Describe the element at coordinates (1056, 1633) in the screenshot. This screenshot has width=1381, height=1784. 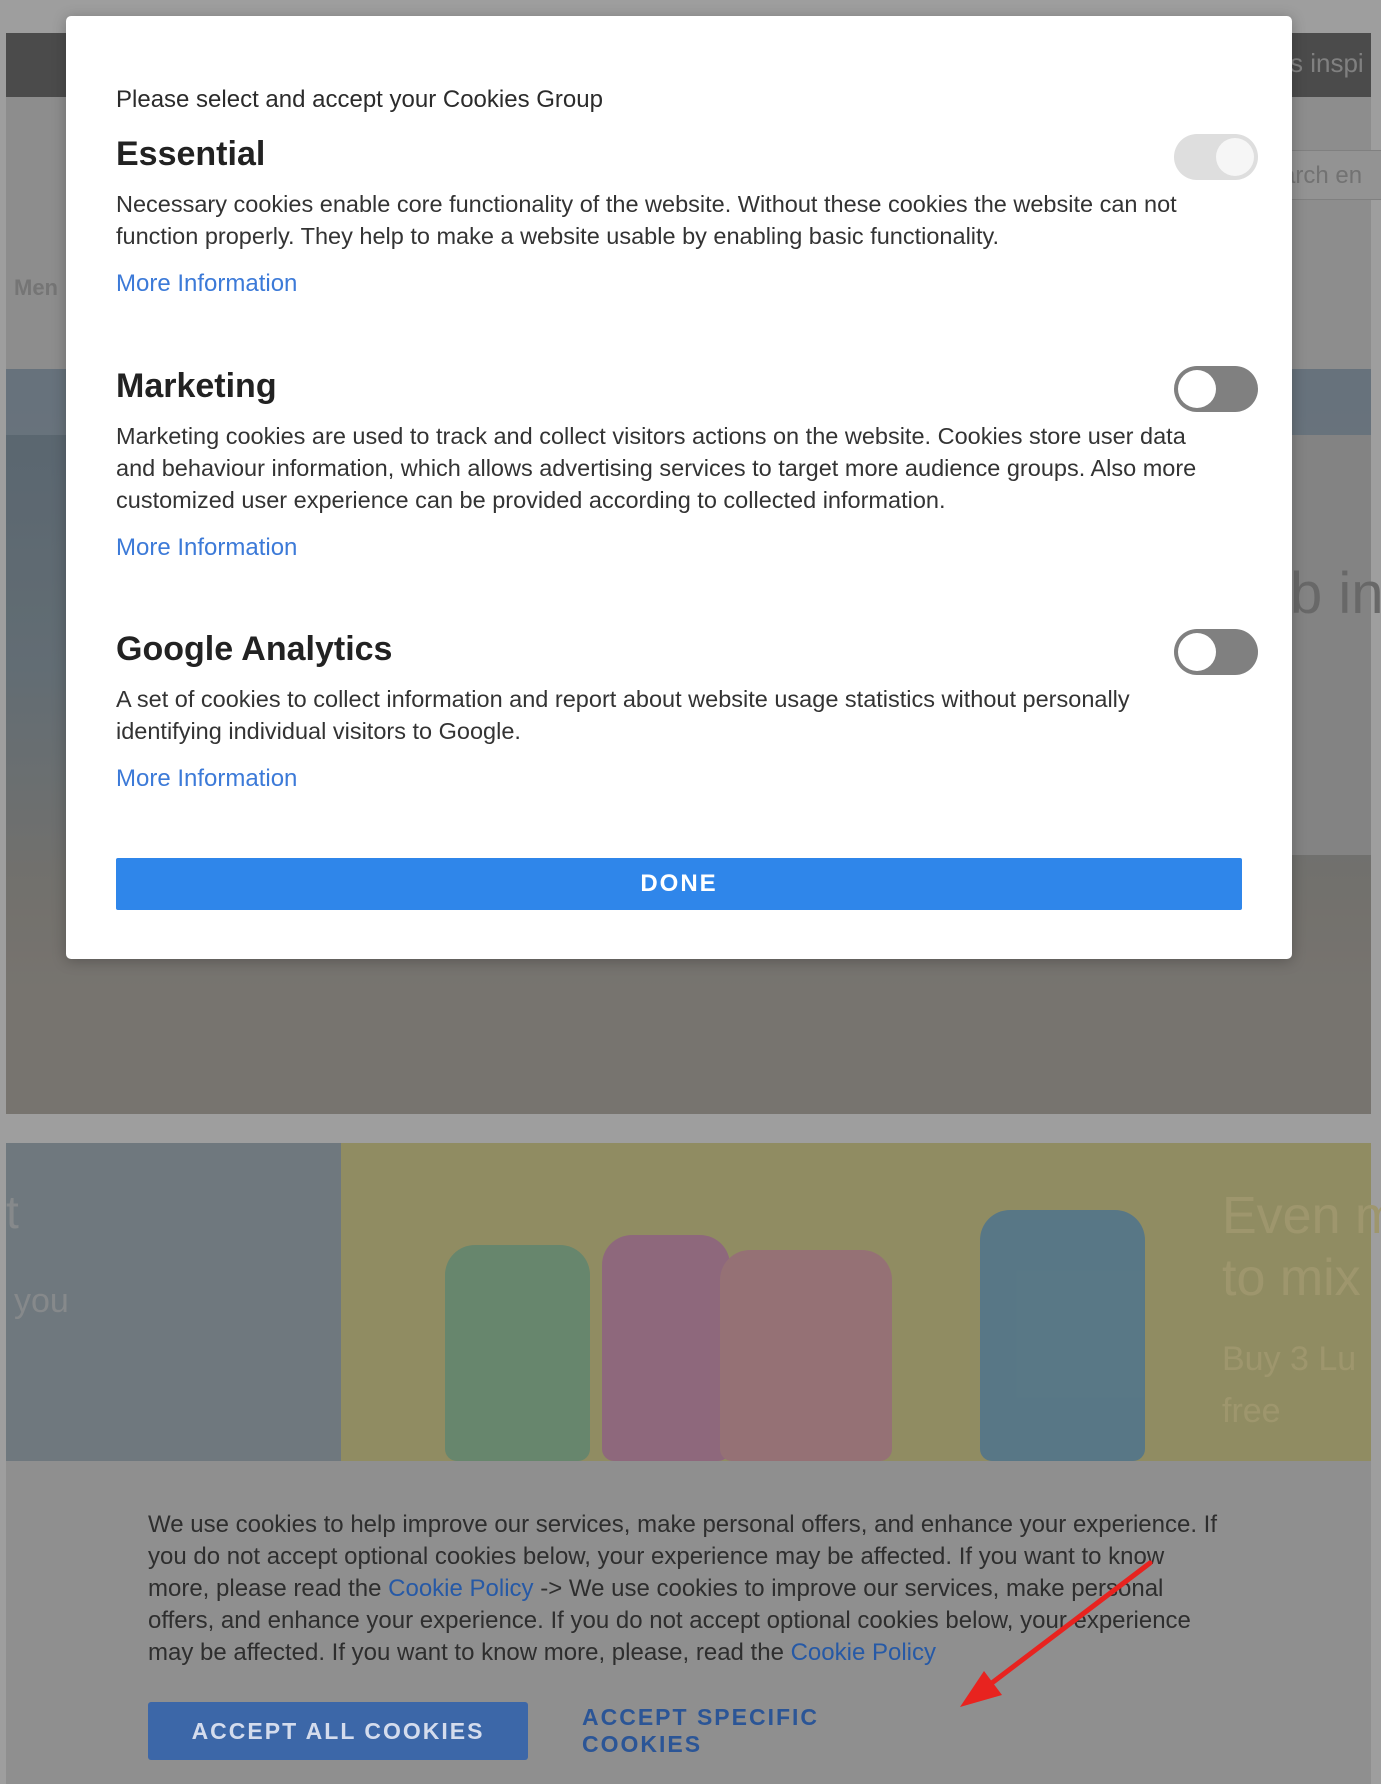
I see `annotation-arrow-icon` at that location.